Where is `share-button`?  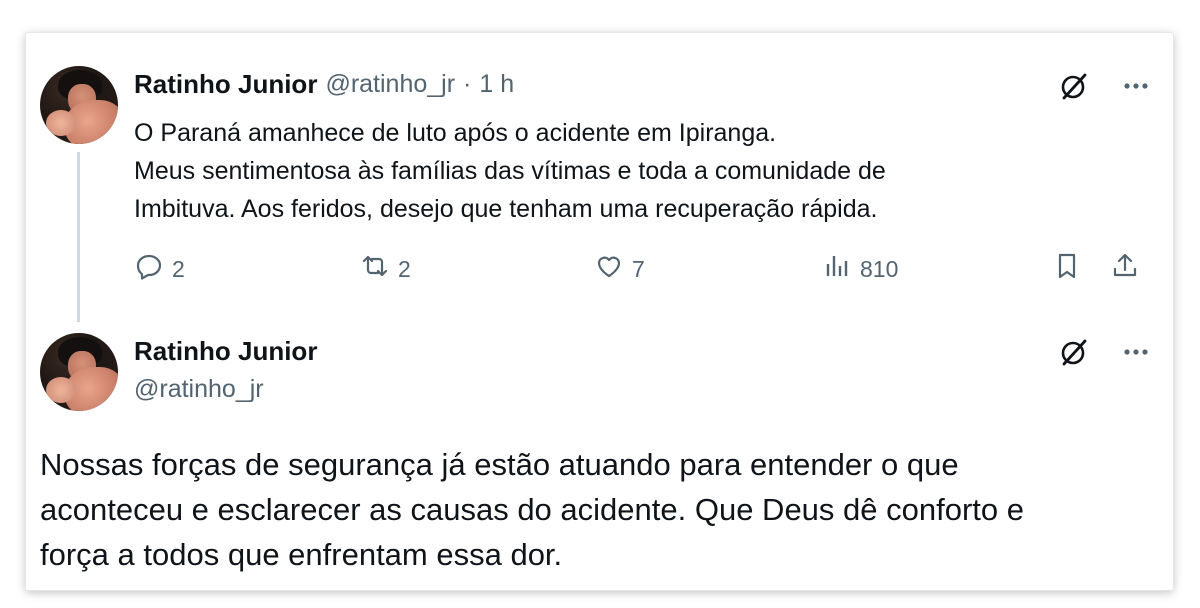 share-button is located at coordinates (1125, 269).